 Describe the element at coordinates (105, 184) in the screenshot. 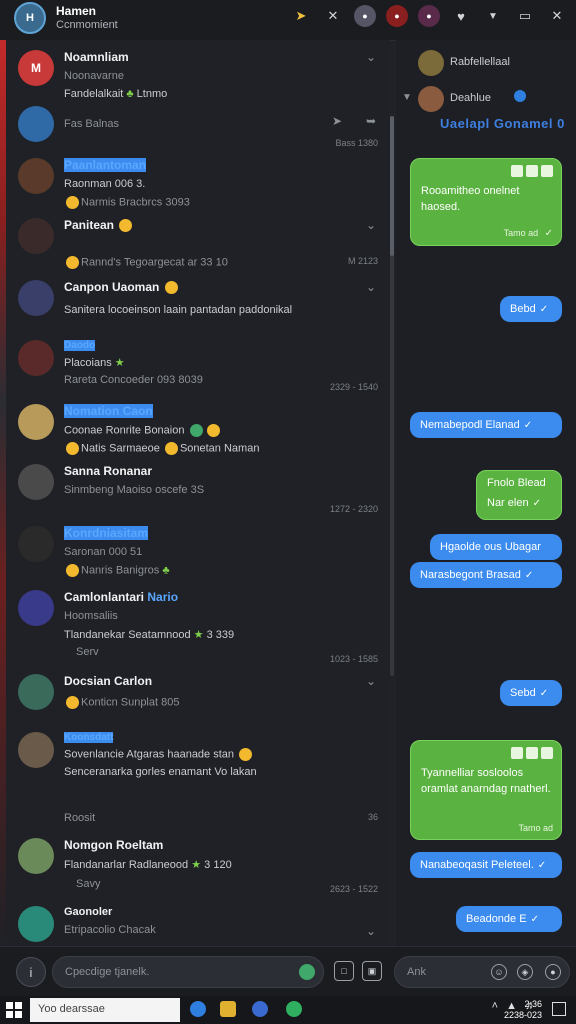

I see `conversation-preview: Raonman 006 3.` at that location.